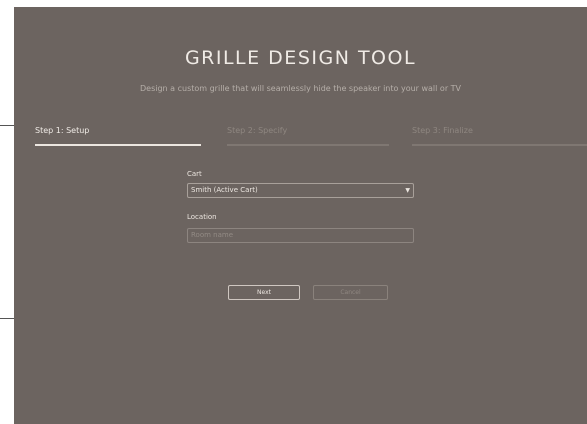 Image resolution: width=587 pixels, height=424 pixels. What do you see at coordinates (62, 130) in the screenshot?
I see `tab-step-1-label: Step 1: Setup` at bounding box center [62, 130].